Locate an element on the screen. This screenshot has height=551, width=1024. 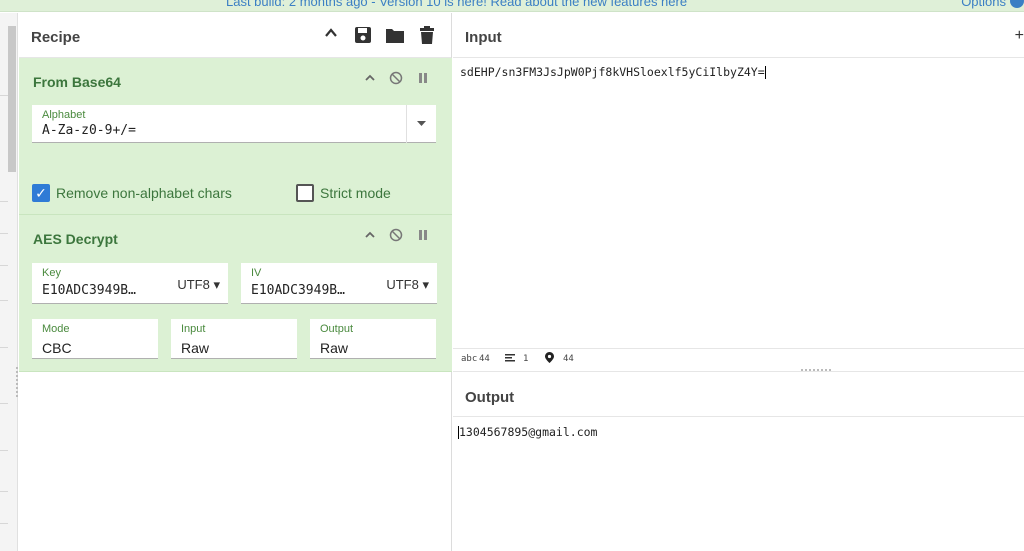
lines-icon is located at coordinates (510, 359).